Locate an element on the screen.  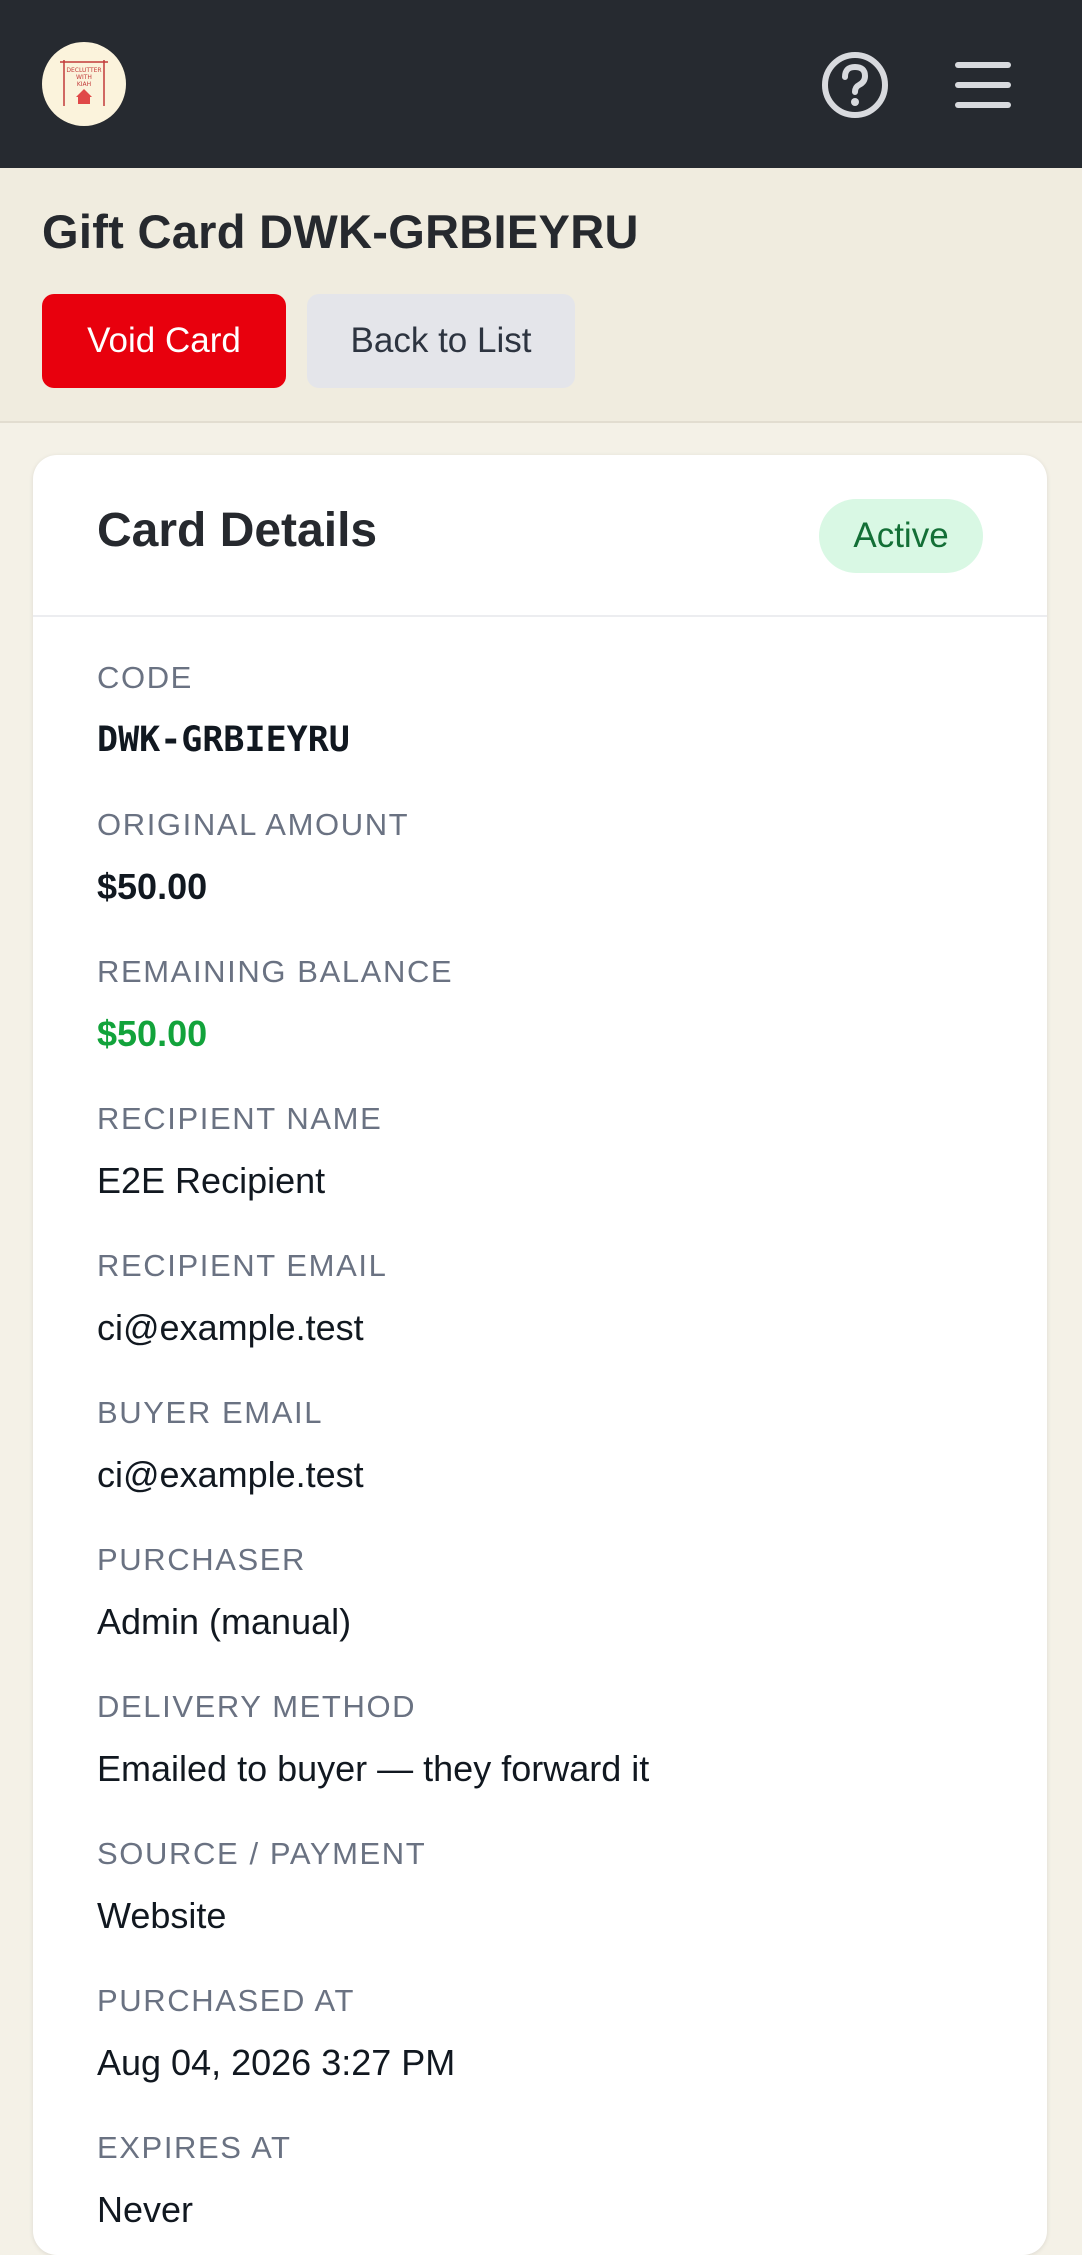
void-card-button: Void Card is located at coordinates (164, 341).